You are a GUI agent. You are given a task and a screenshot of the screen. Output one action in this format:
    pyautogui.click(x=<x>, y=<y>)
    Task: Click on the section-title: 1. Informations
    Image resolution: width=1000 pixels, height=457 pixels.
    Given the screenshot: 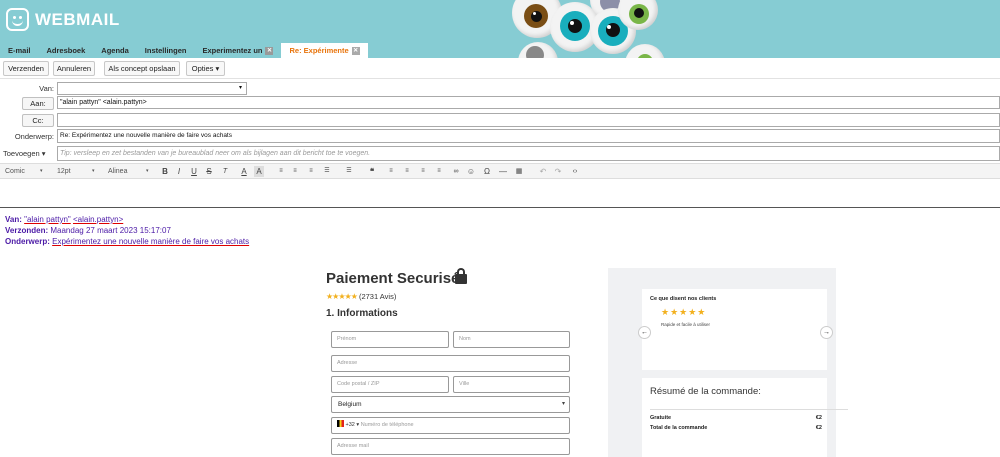 What is the action you would take?
    pyautogui.click(x=362, y=313)
    